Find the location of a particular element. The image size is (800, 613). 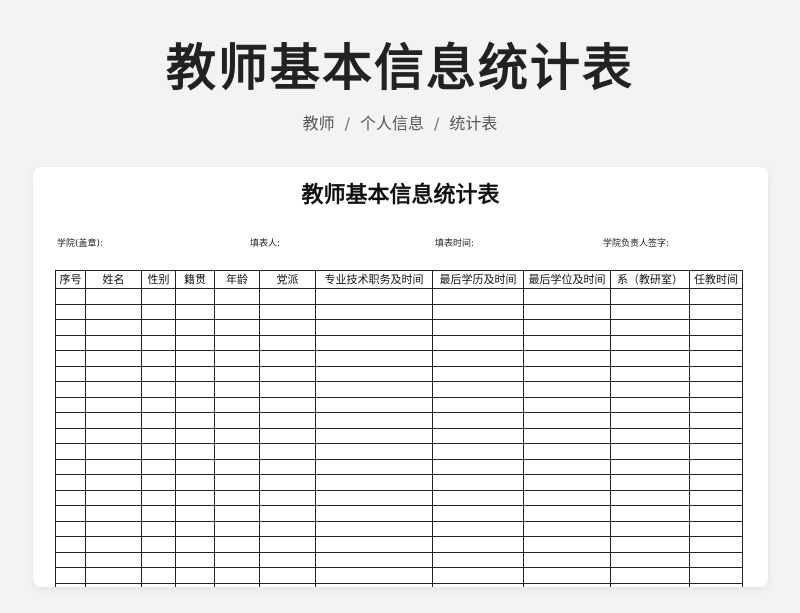

filler-label: 填表人: is located at coordinates (265, 244).